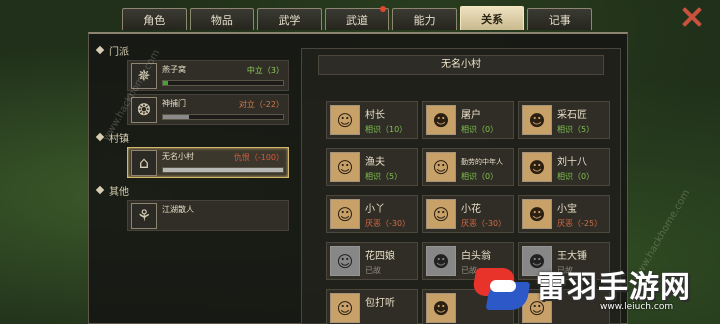 The height and width of the screenshot is (324, 720). I want to click on npc-name: 屠户, so click(471, 115).